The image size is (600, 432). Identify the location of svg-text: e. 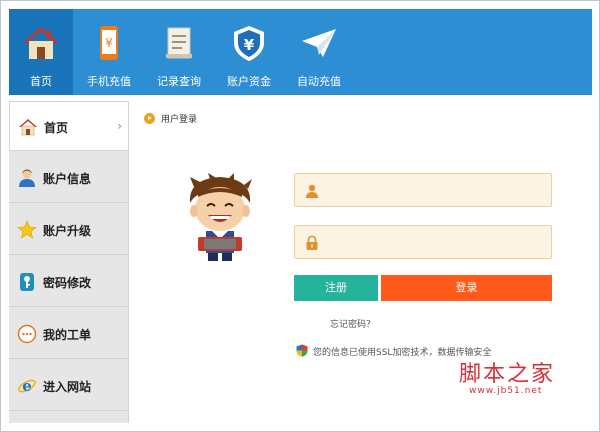
(27, 386).